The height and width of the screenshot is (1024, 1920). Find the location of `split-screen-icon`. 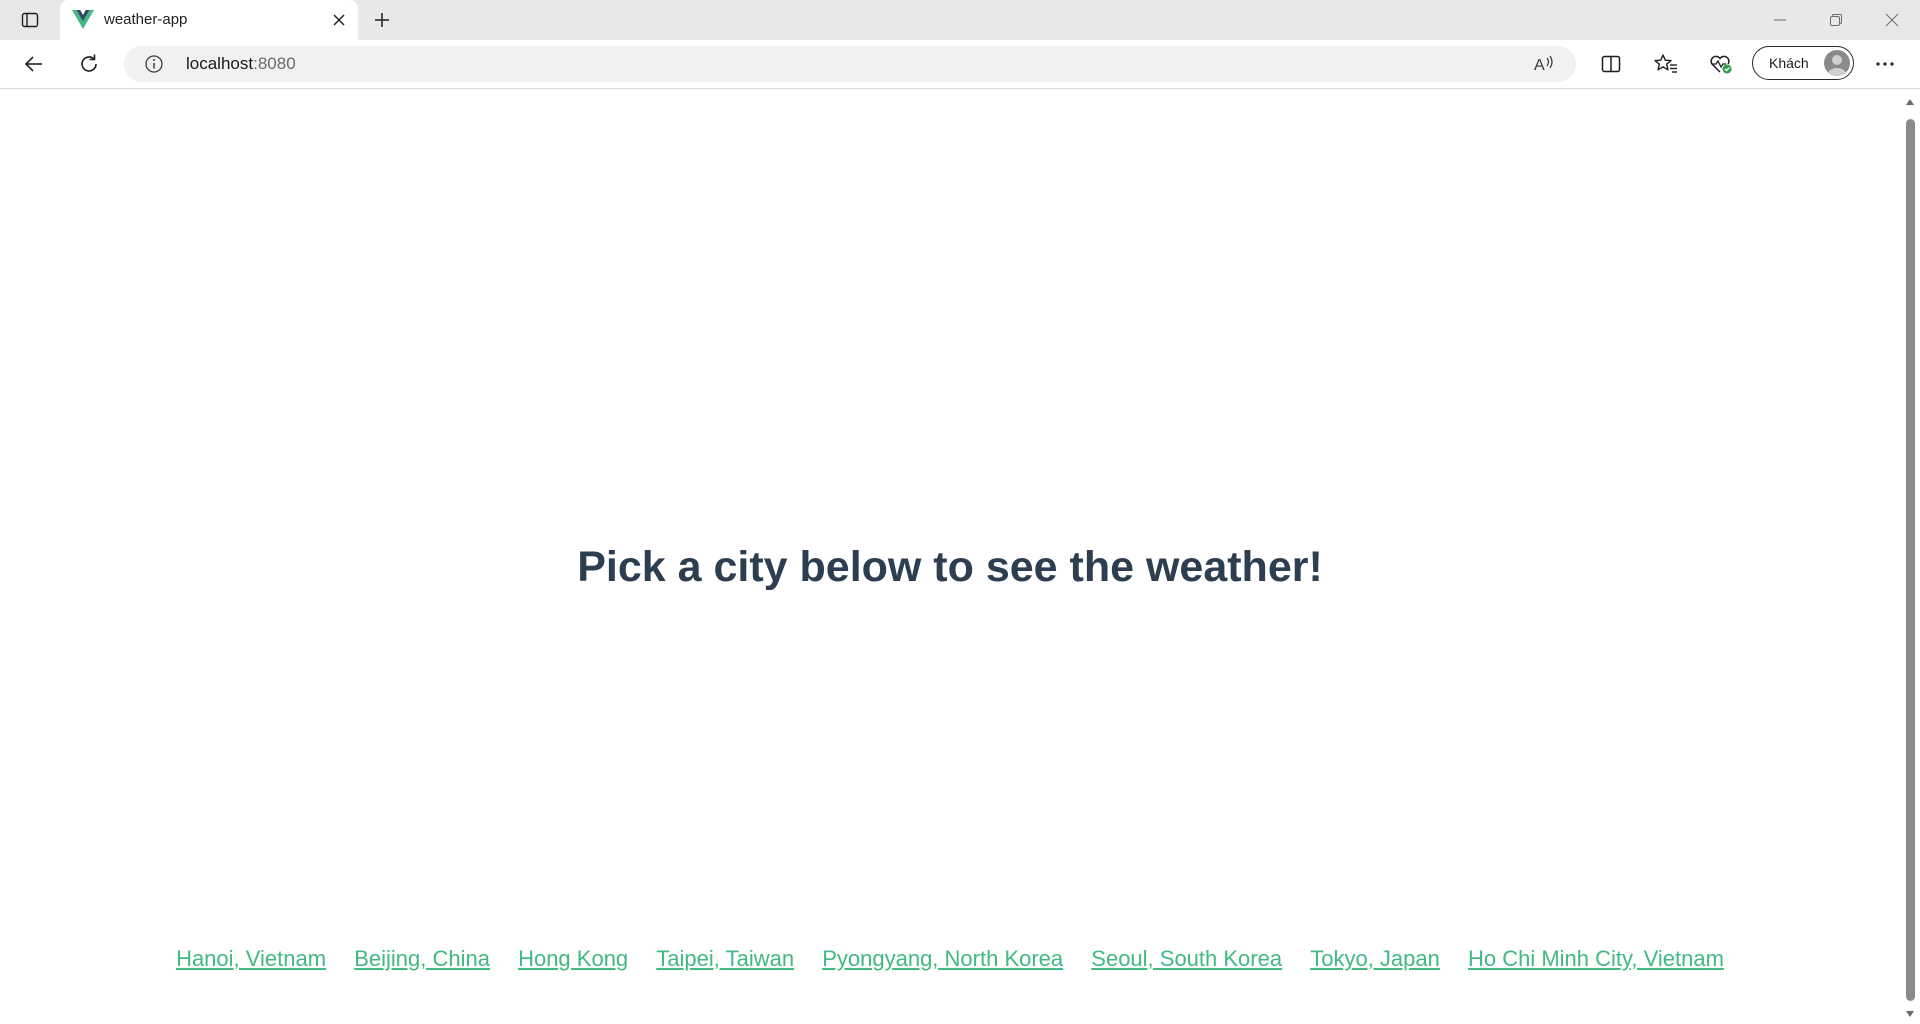

split-screen-icon is located at coordinates (1611, 64).